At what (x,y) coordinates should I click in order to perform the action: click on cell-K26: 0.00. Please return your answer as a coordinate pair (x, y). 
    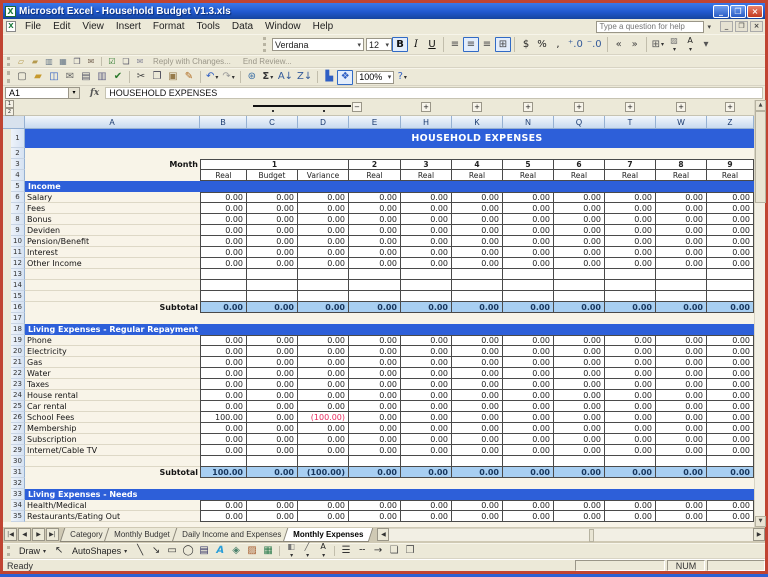
    Looking at the image, I should click on (477, 417).